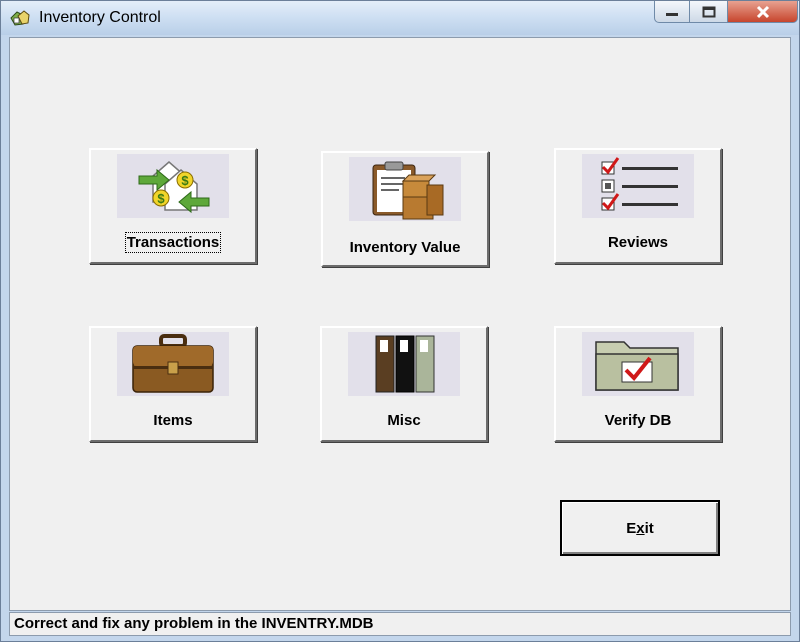  Describe the element at coordinates (638, 242) in the screenshot. I see `reviews-label: Reviews` at that location.